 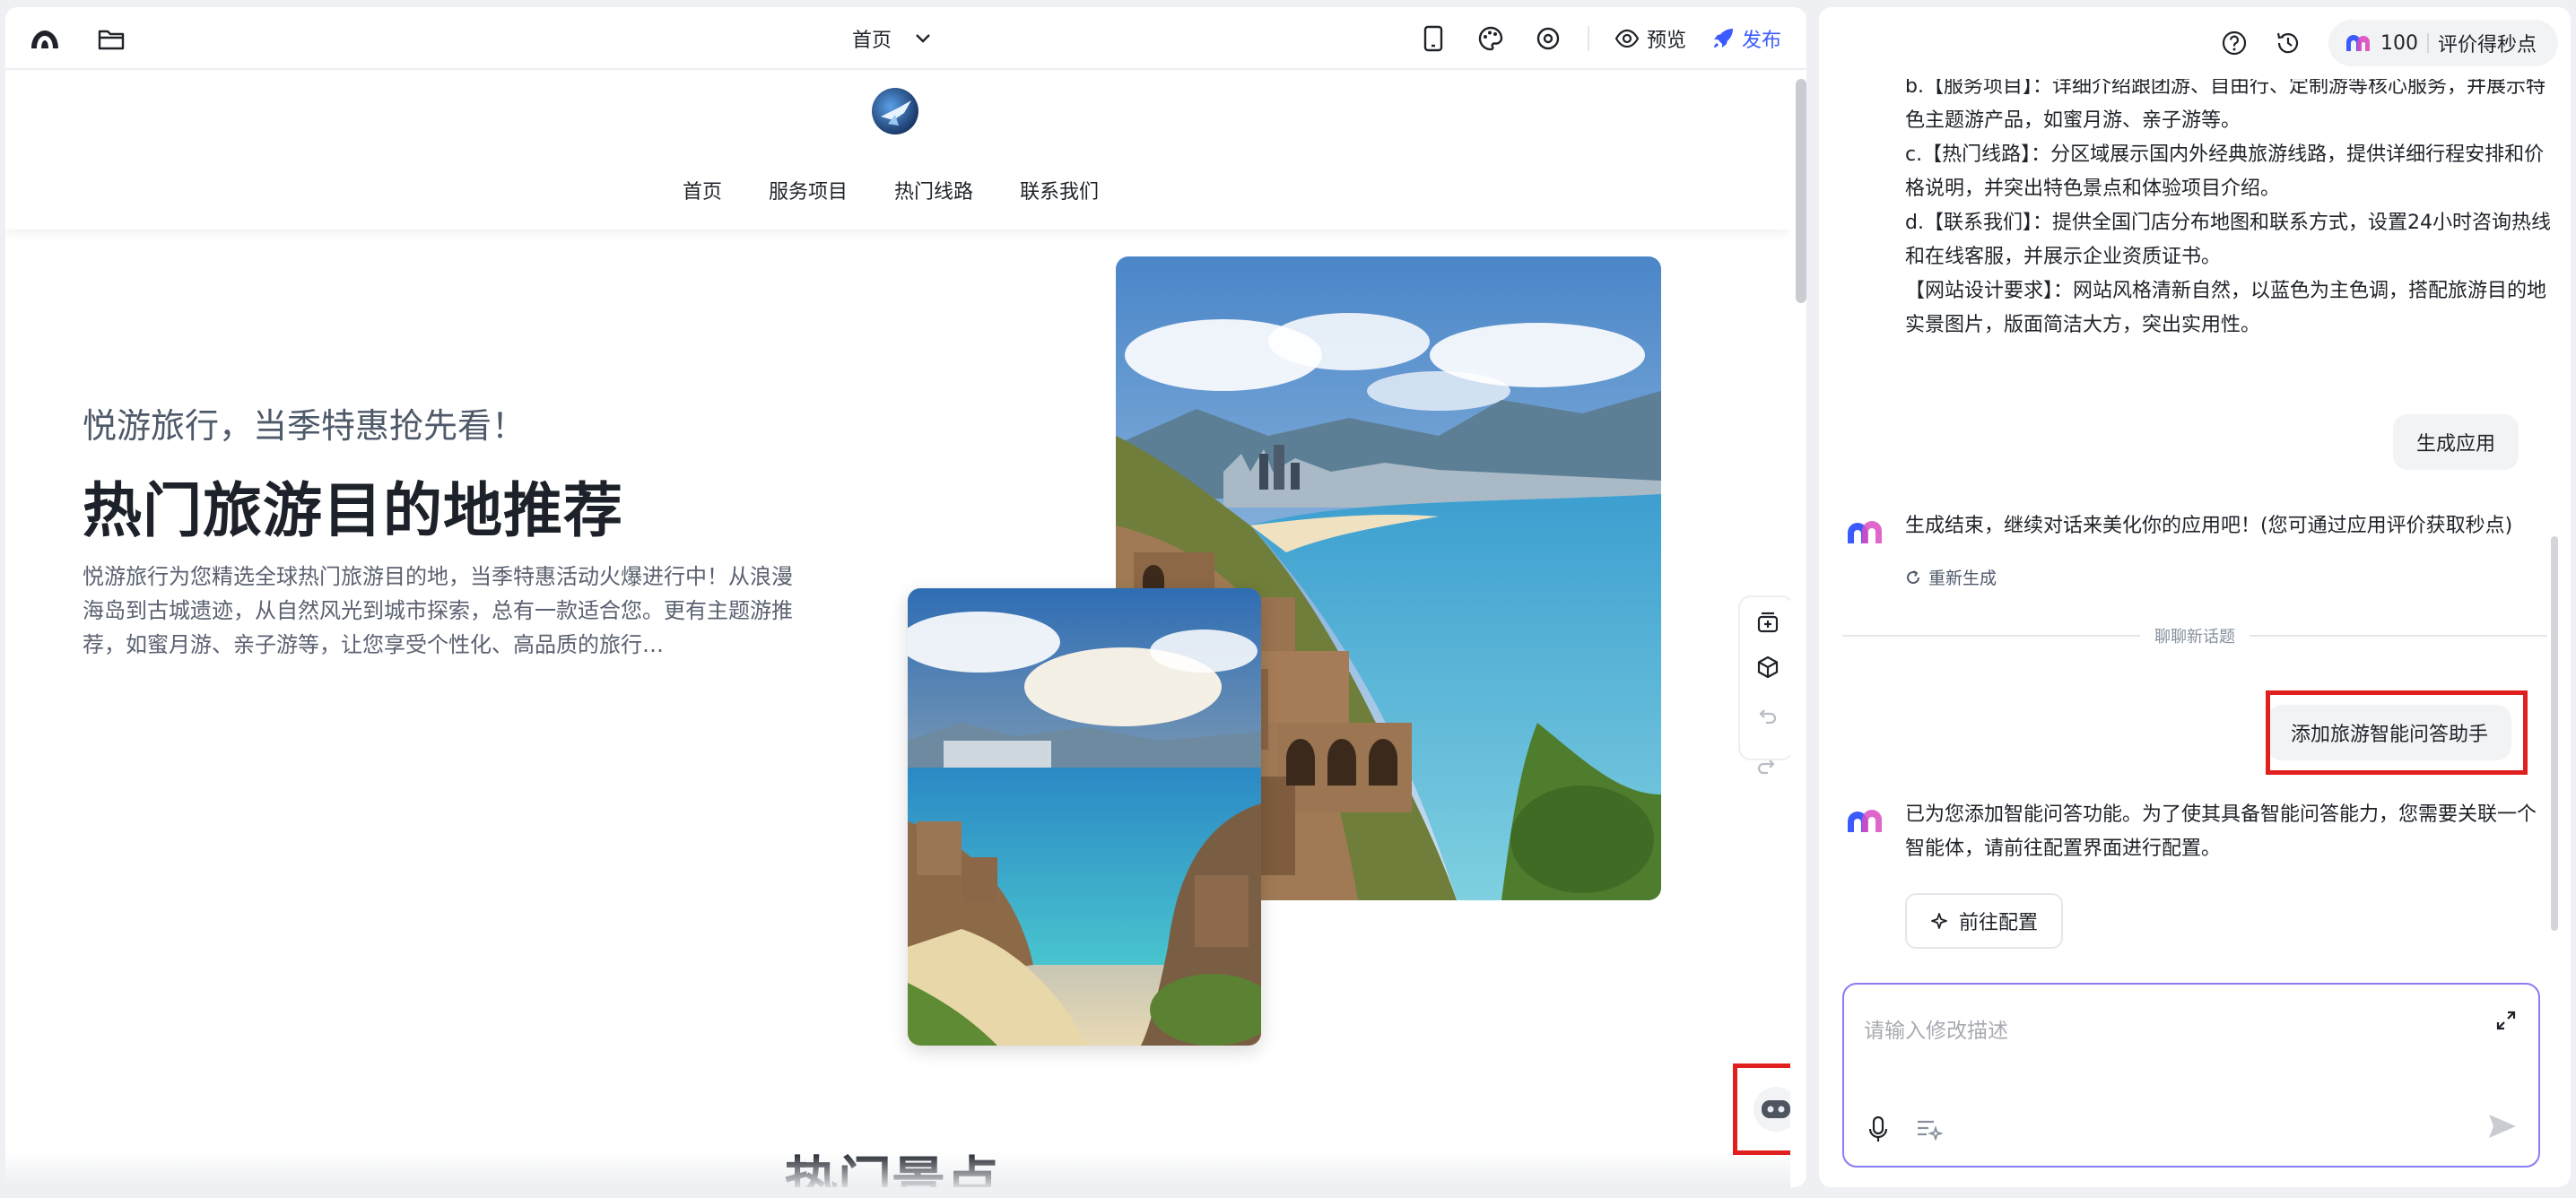 What do you see at coordinates (1772, 1109) in the screenshot?
I see `robot-icon` at bounding box center [1772, 1109].